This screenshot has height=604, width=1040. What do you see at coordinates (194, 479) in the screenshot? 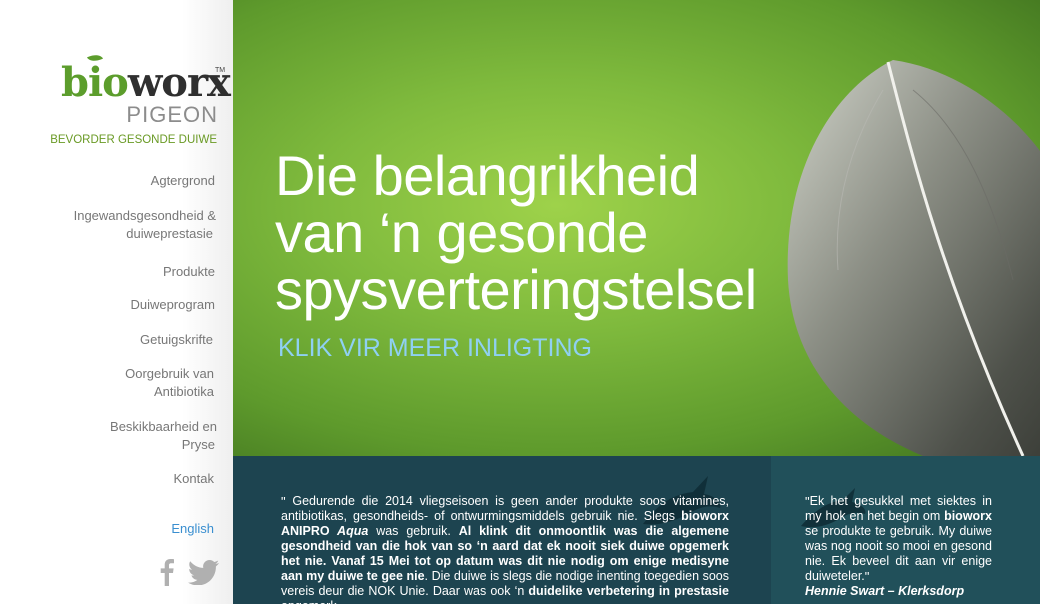
I see `nav-item-kontak: Kontak` at bounding box center [194, 479].